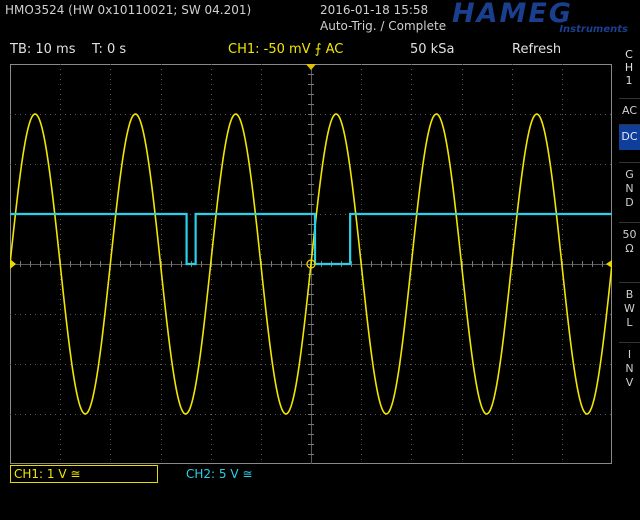  What do you see at coordinates (109, 49) in the screenshot?
I see `time-offset-readout: T: 0 s` at bounding box center [109, 49].